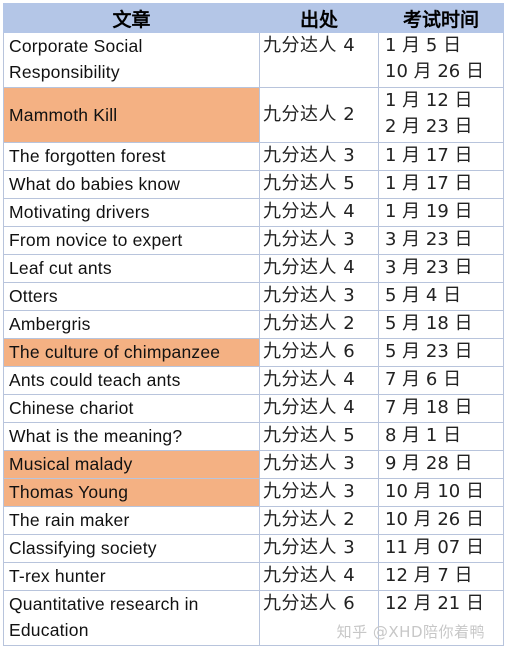  I want to click on article-title-cell: Motivating drivers, so click(131, 212).